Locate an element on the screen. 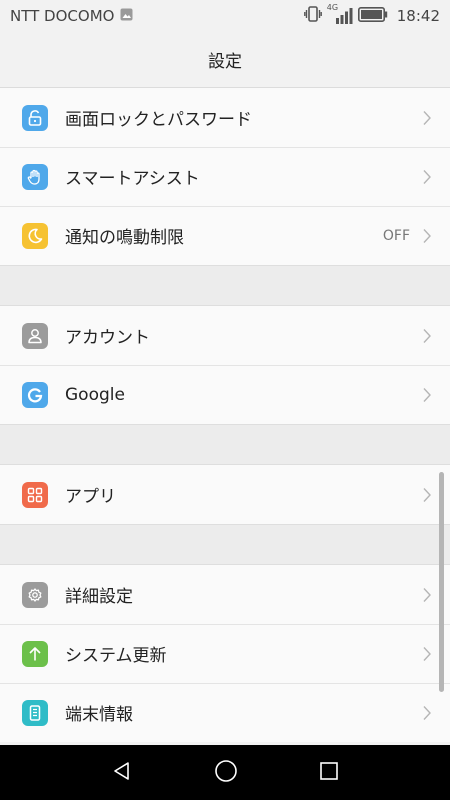 This screenshot has width=450, height=800. page-title: 設定 is located at coordinates (225, 62).